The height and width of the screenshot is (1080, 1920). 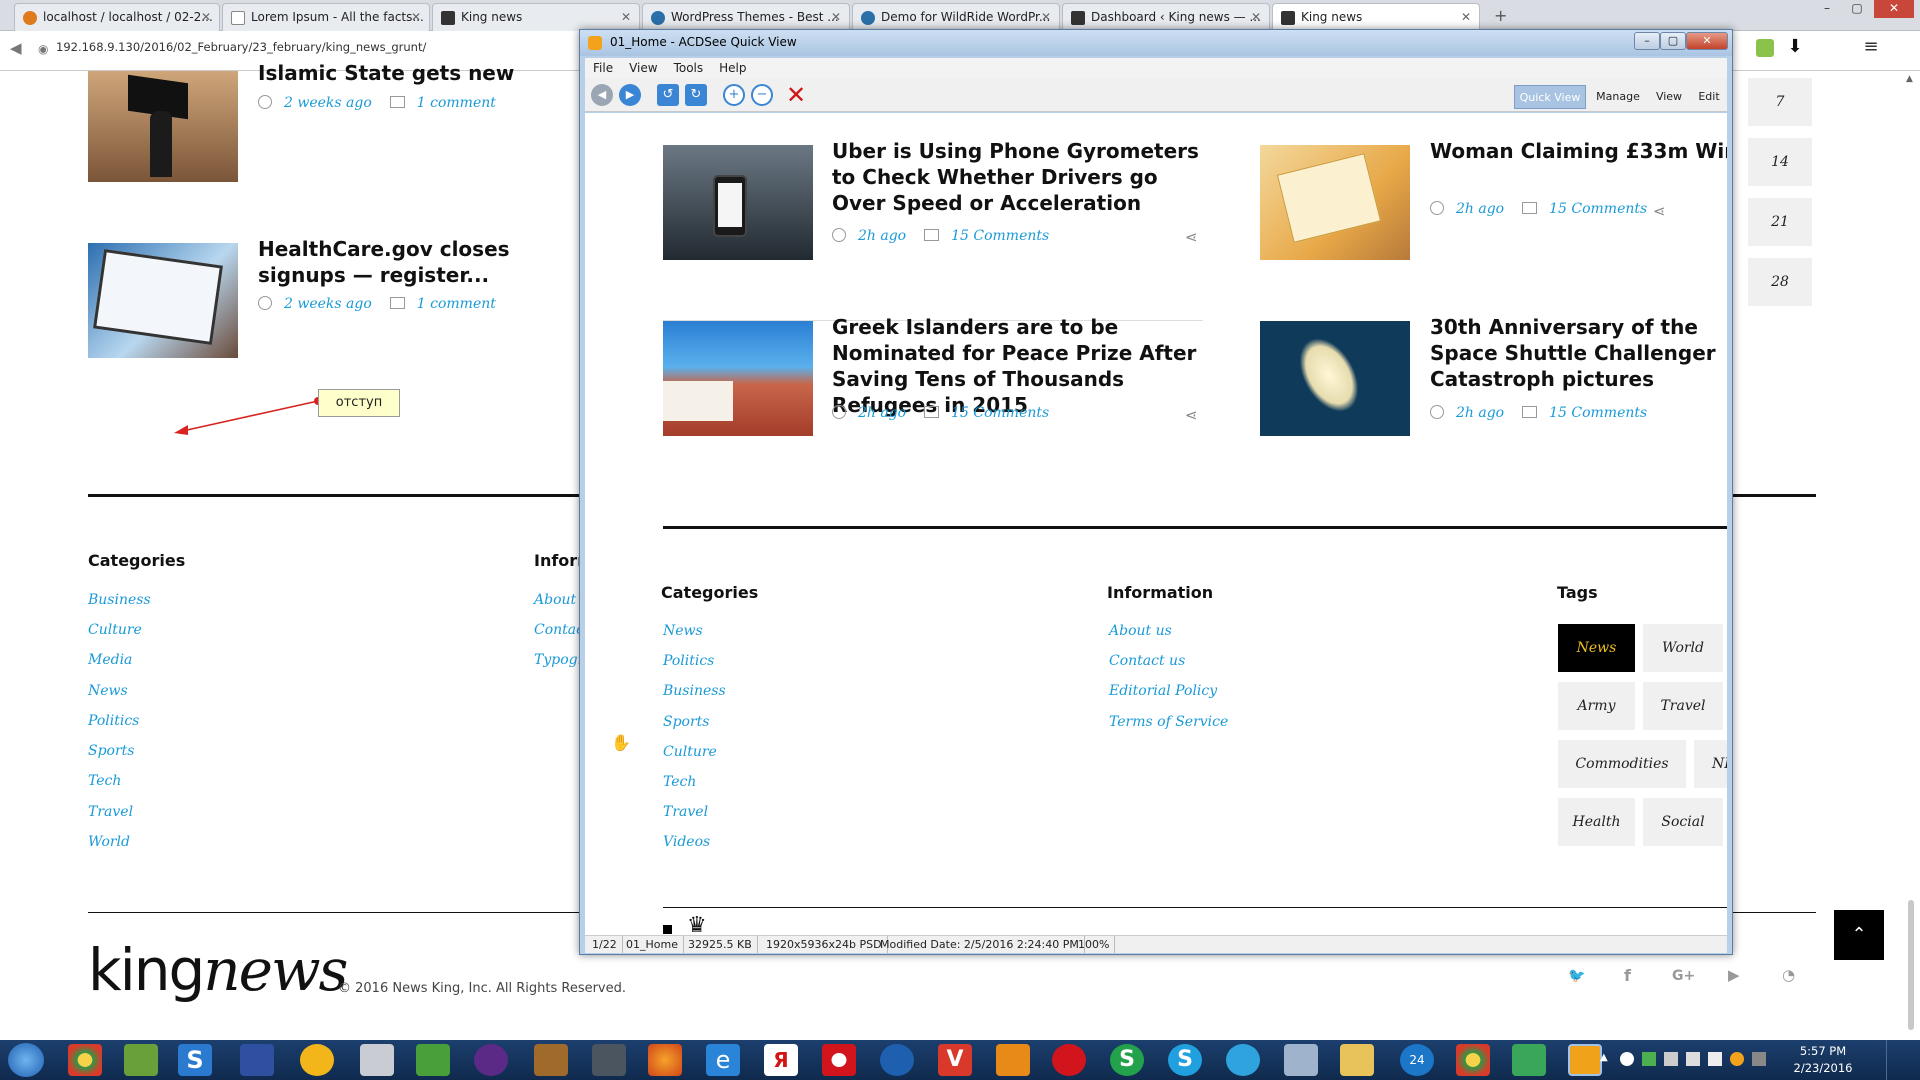 I want to click on calculator-icon, so click(x=377, y=1060).